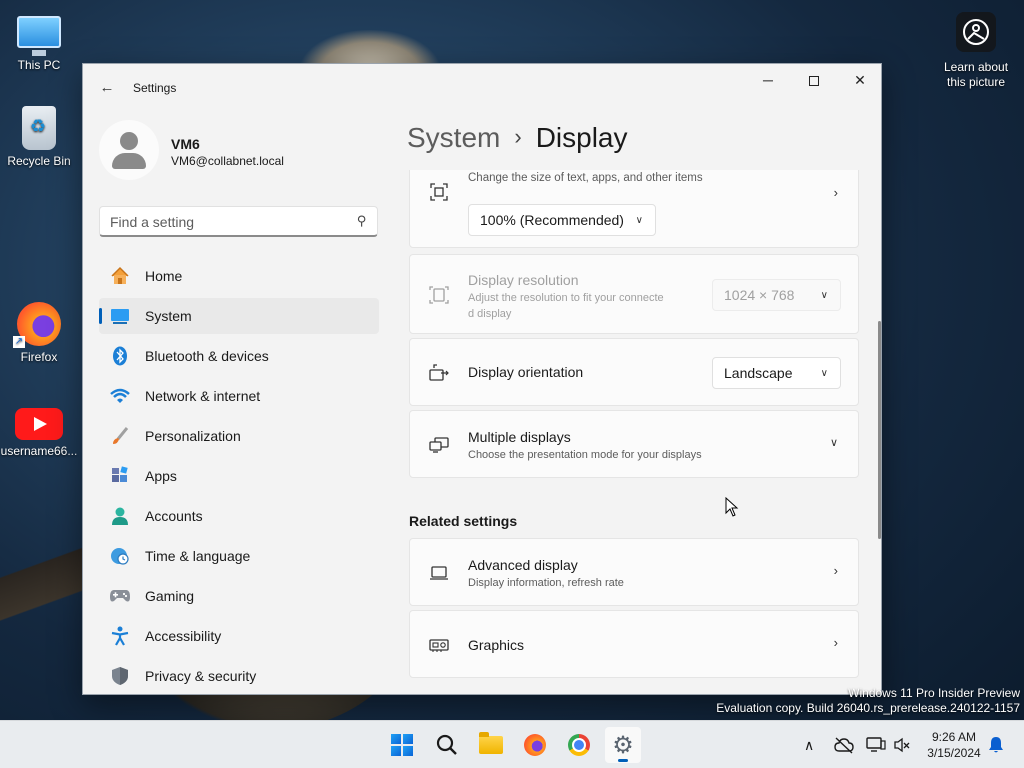  Describe the element at coordinates (439, 373) in the screenshot. I see `orientation-icon` at that location.